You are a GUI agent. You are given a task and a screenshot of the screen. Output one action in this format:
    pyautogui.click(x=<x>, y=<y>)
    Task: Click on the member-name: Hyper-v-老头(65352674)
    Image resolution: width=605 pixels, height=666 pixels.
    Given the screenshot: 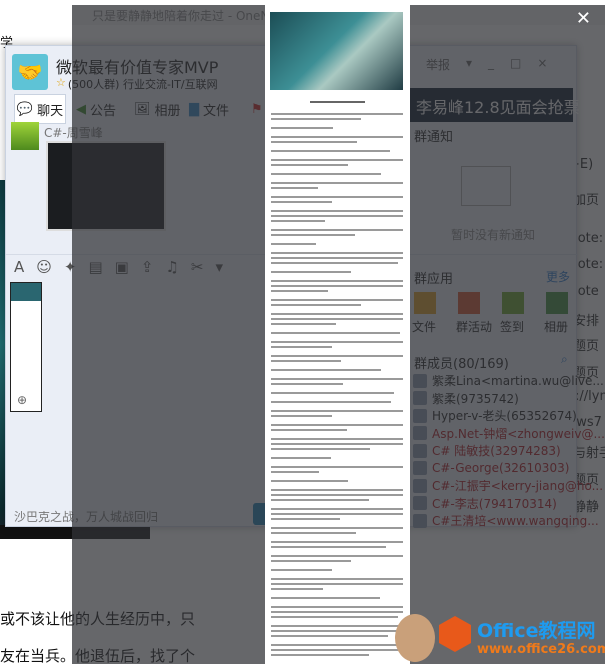 What is the action you would take?
    pyautogui.click(x=504, y=416)
    